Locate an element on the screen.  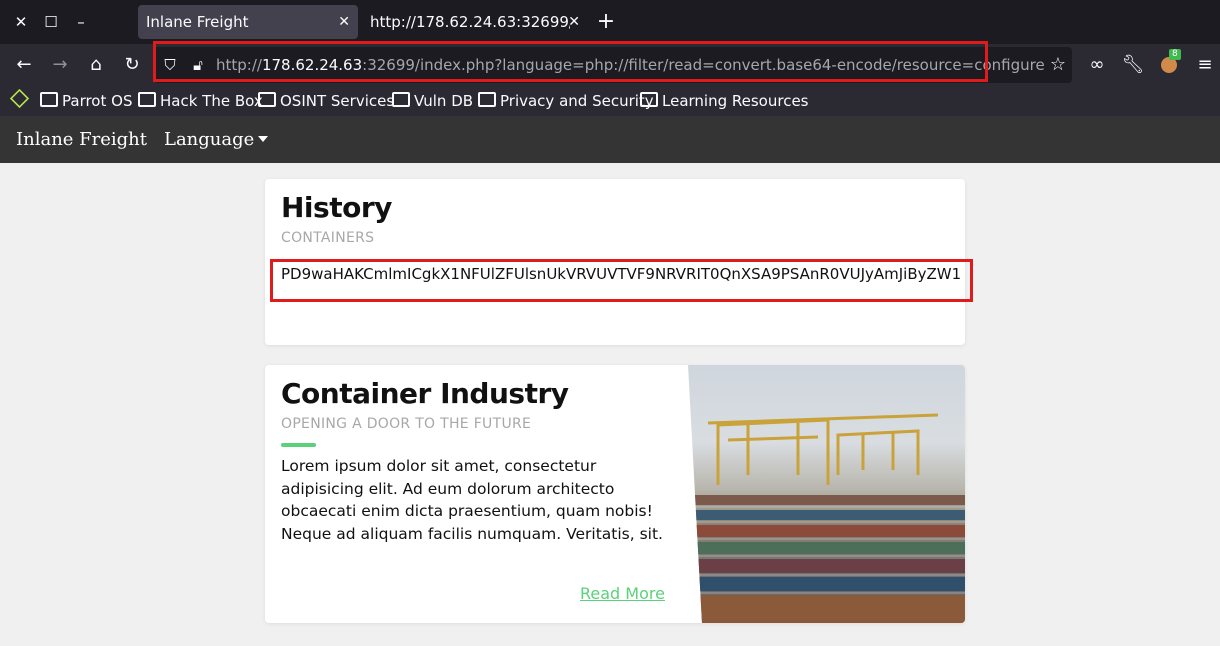
port-illustration is located at coordinates (826, 518).